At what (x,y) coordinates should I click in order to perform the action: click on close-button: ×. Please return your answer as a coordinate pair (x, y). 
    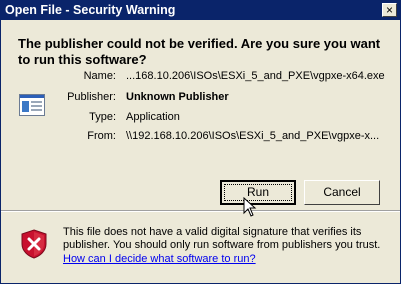
    Looking at the image, I should click on (389, 10).